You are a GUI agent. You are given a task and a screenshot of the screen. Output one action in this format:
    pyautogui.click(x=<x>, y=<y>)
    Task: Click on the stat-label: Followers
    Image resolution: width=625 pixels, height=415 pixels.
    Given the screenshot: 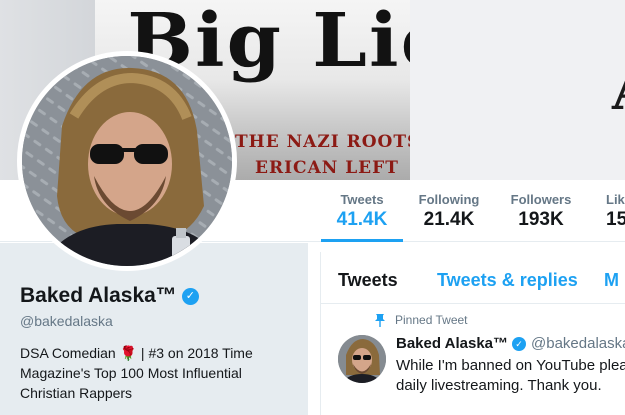 What is the action you would take?
    pyautogui.click(x=541, y=199)
    